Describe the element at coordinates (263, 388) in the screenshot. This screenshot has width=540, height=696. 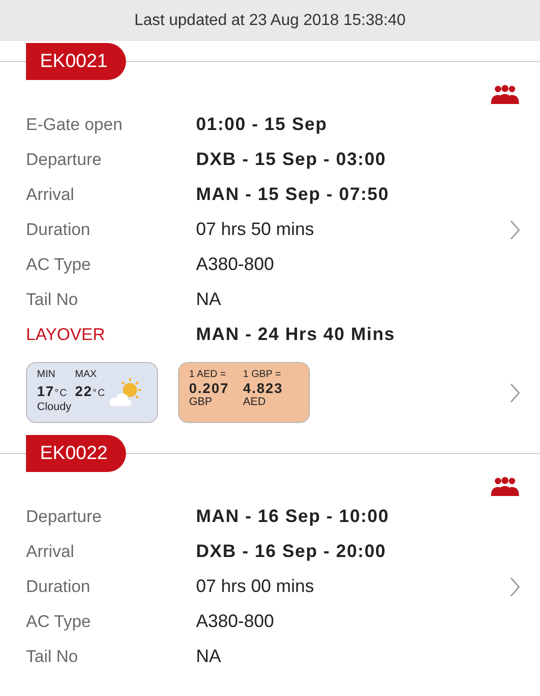
I see `exchange-rate: 4.823` at that location.